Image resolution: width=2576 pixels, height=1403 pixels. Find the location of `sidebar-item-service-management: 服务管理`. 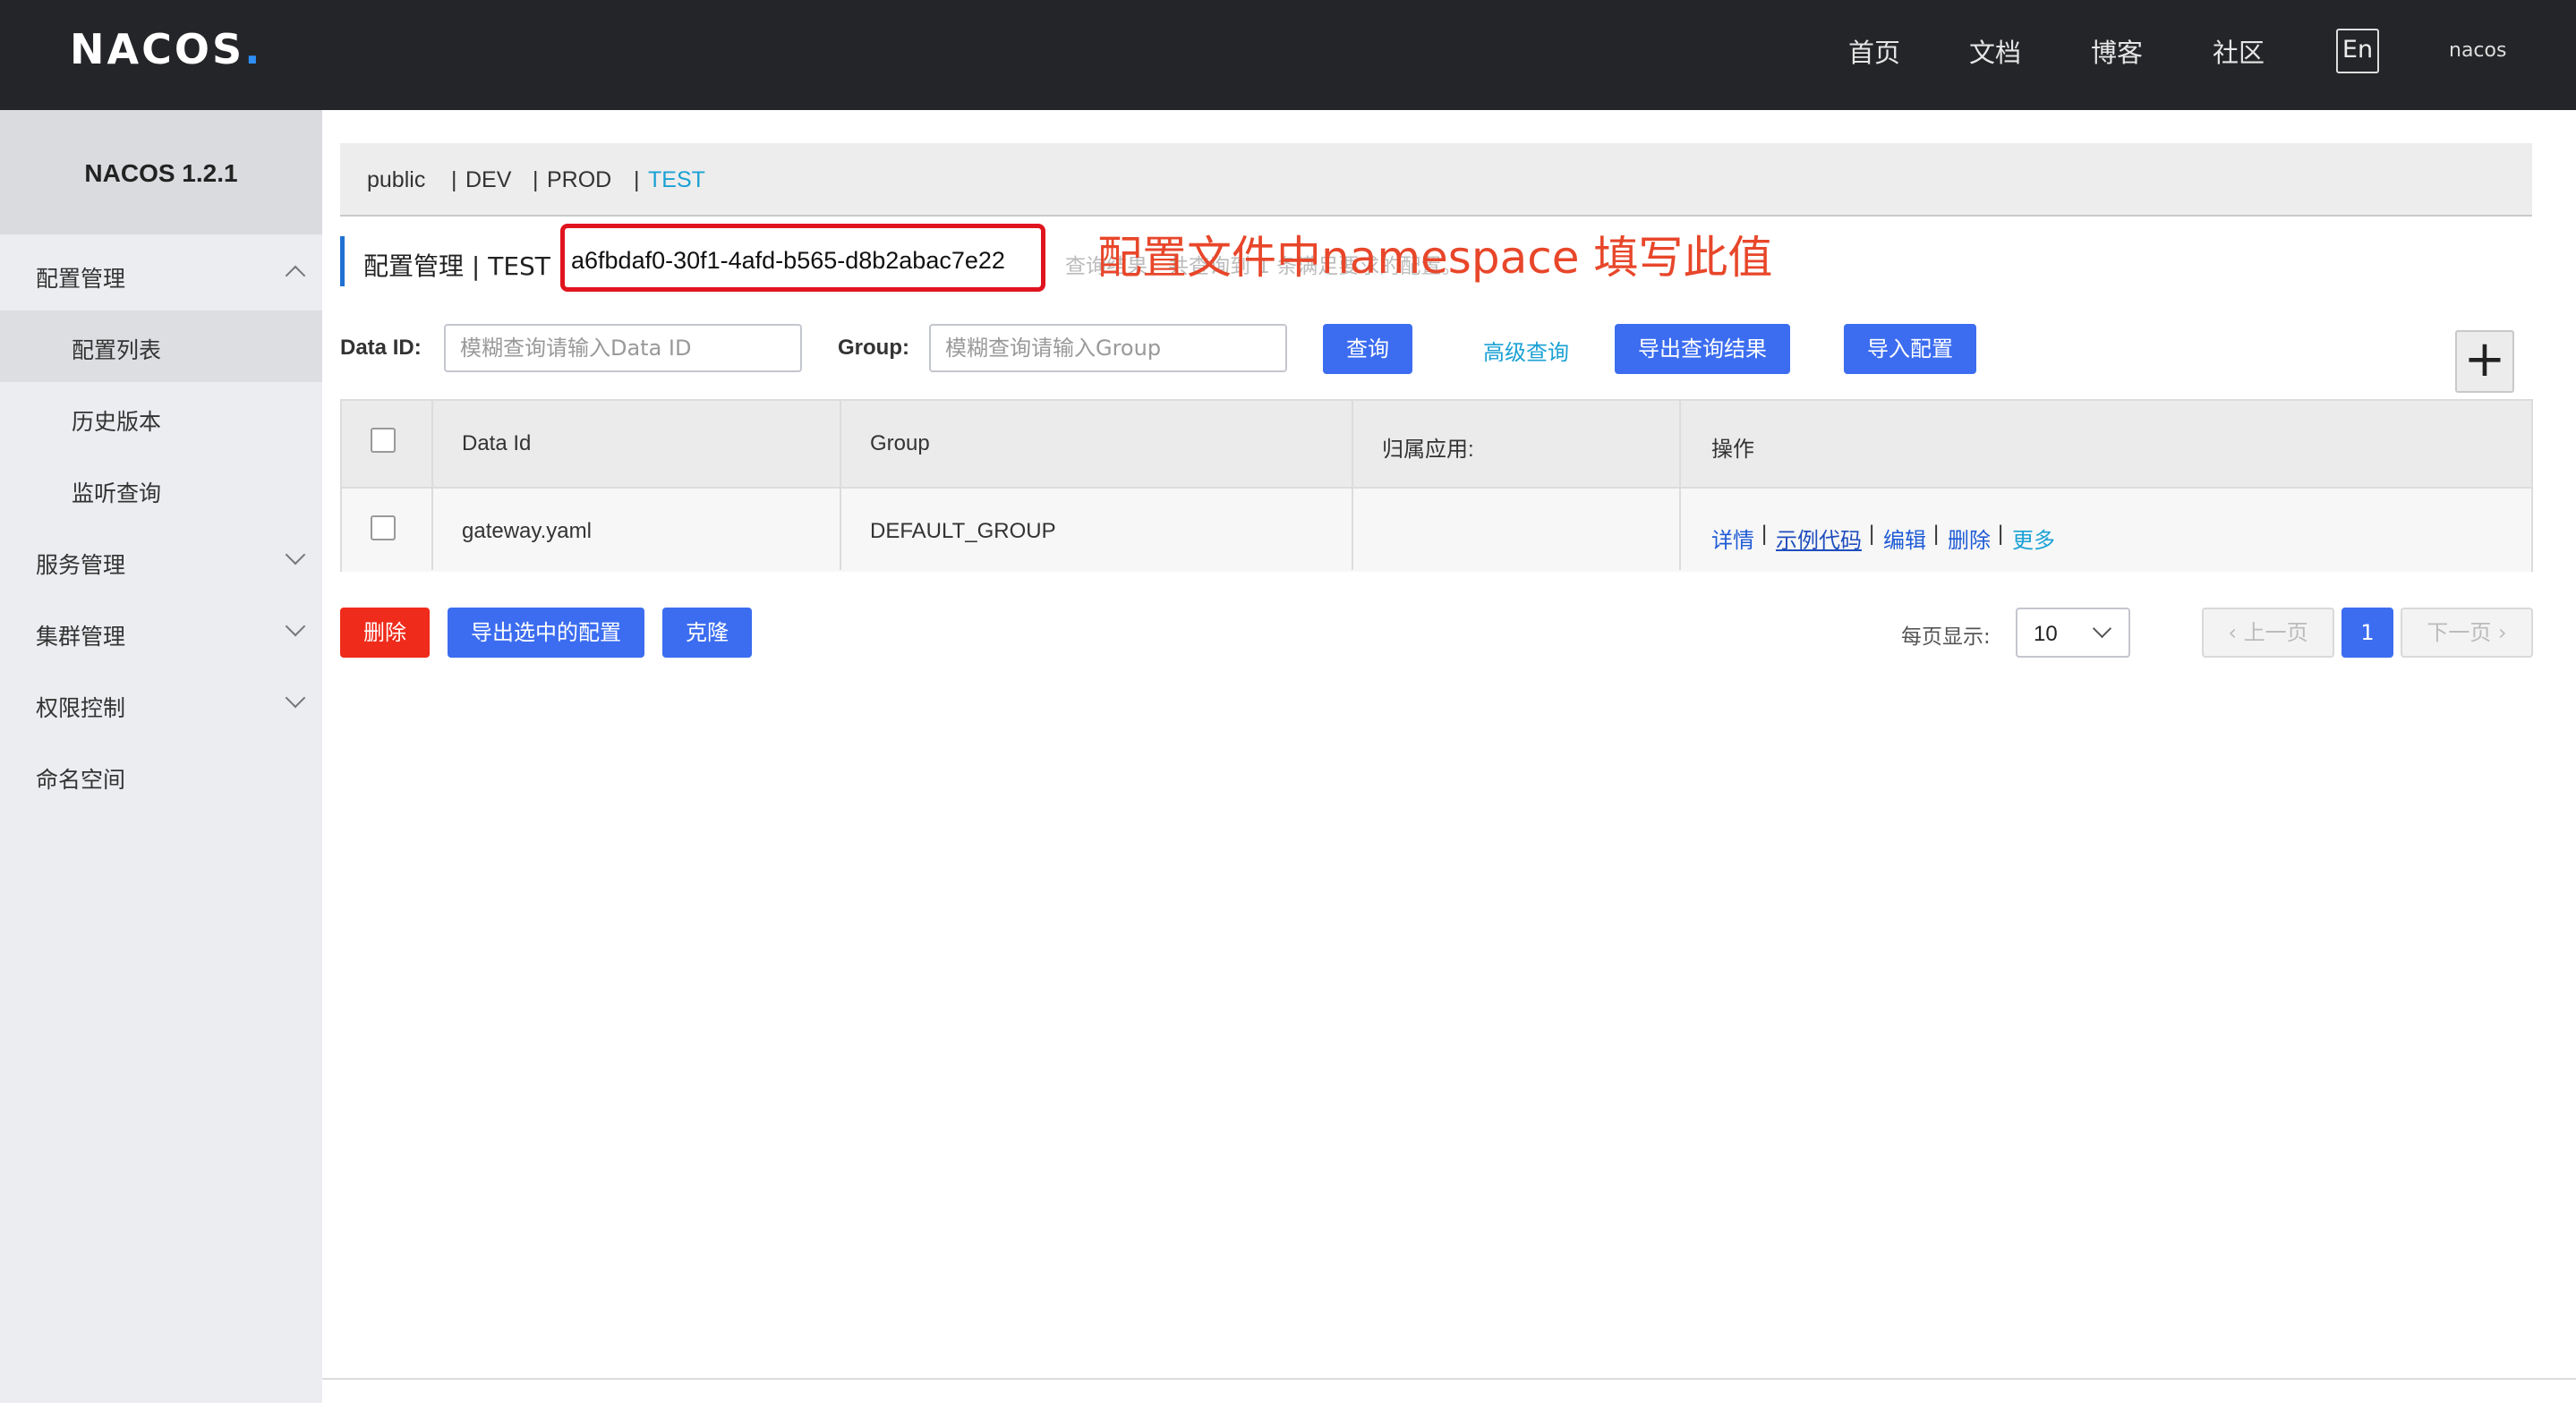

sidebar-item-service-management: 服务管理 is located at coordinates (161, 561).